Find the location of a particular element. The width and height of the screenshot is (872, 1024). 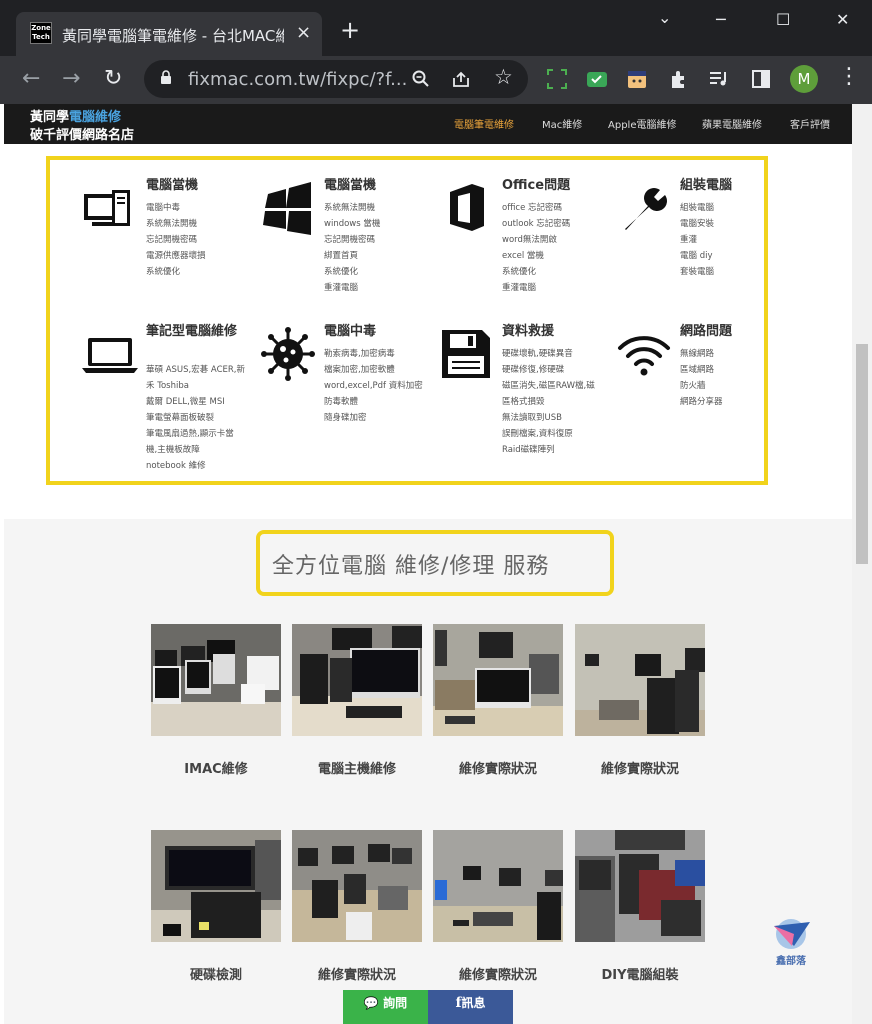

service-line: 防火牆 is located at coordinates (693, 386).